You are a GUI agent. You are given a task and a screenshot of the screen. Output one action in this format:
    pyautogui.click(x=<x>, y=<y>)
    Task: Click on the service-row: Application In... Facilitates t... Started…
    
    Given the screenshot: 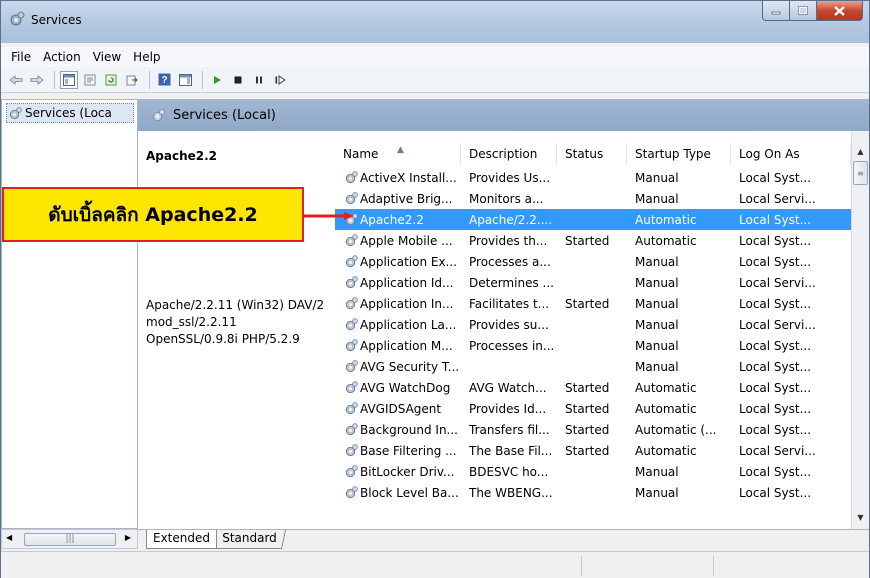 What is the action you would take?
    pyautogui.click(x=593, y=303)
    